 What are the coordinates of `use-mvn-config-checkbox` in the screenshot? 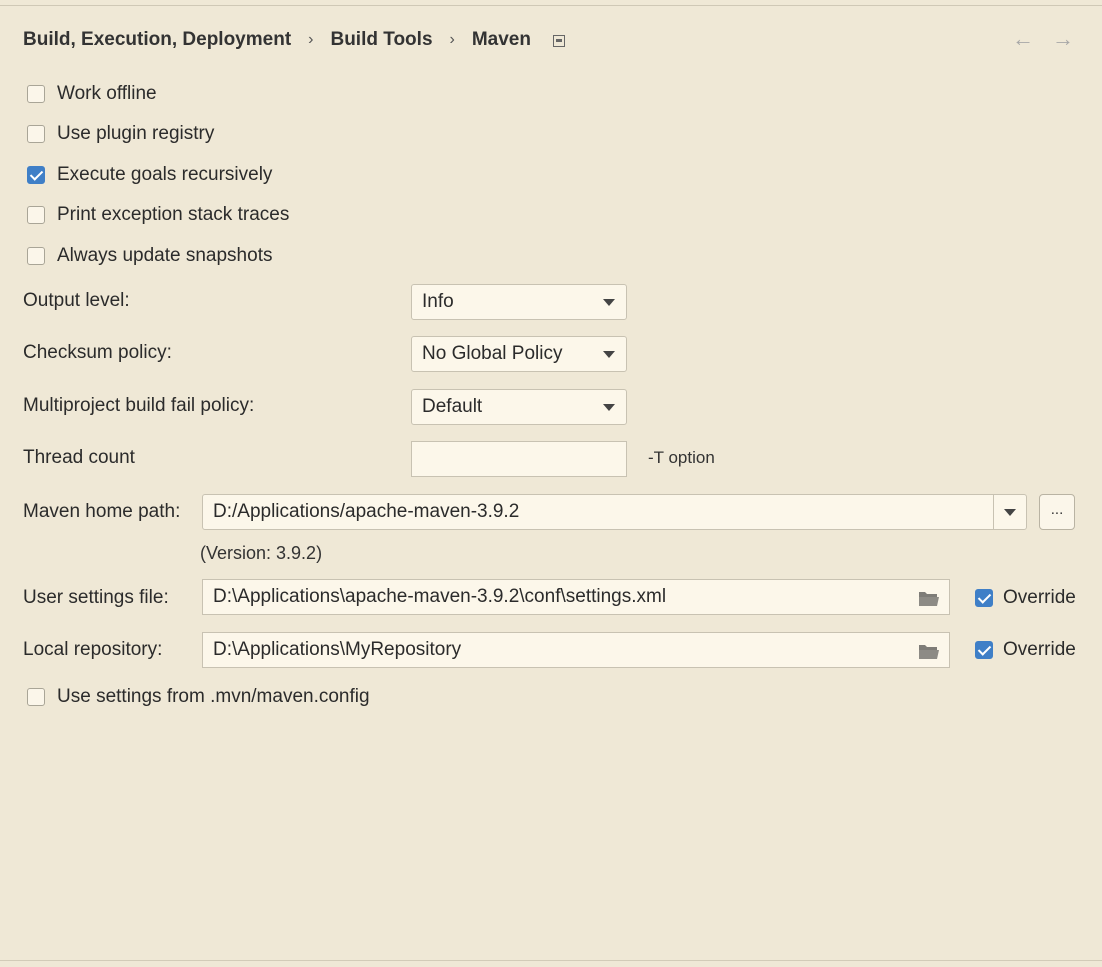 It's located at (36, 697).